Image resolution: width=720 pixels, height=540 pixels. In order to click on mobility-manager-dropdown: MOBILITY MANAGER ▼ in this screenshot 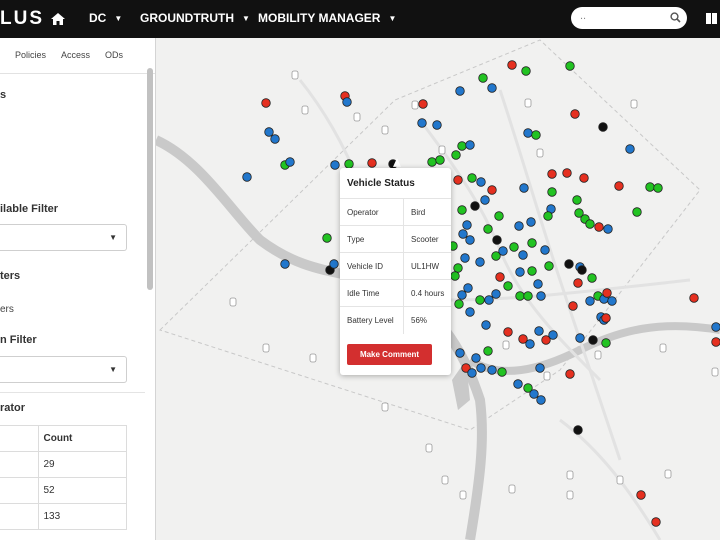, I will do `click(327, 19)`.